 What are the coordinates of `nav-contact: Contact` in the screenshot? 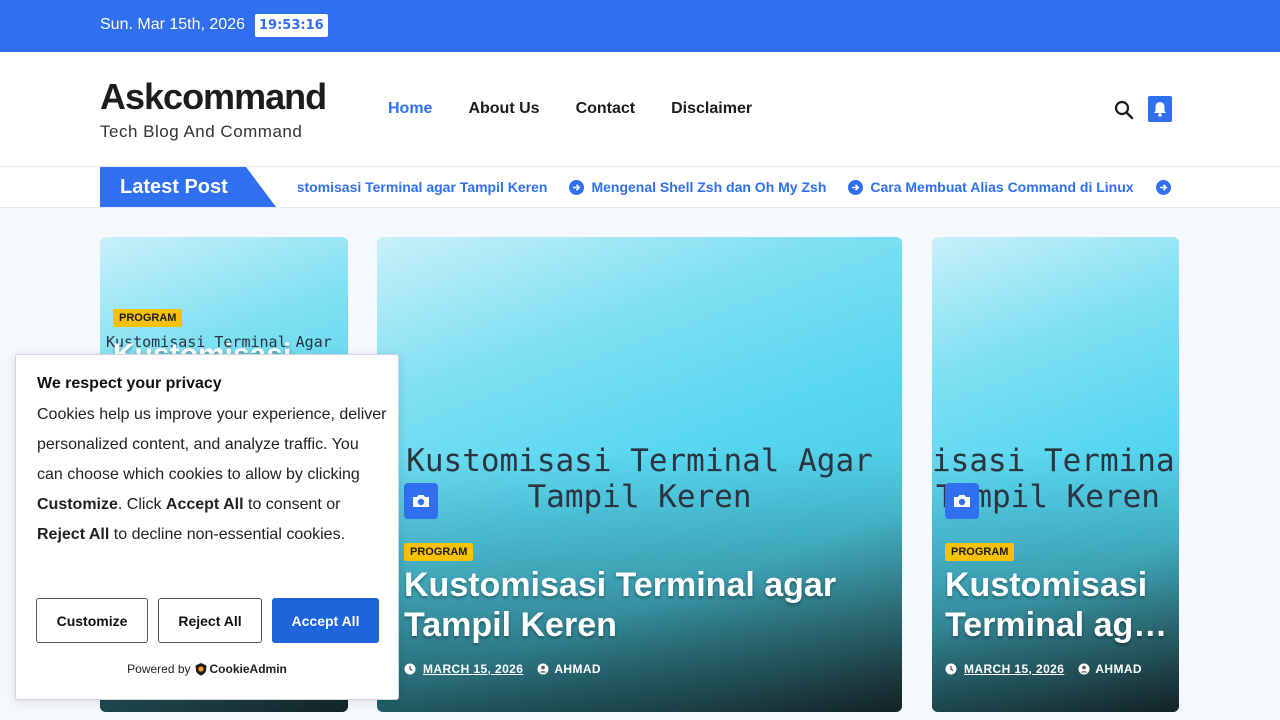 It's located at (606, 109).